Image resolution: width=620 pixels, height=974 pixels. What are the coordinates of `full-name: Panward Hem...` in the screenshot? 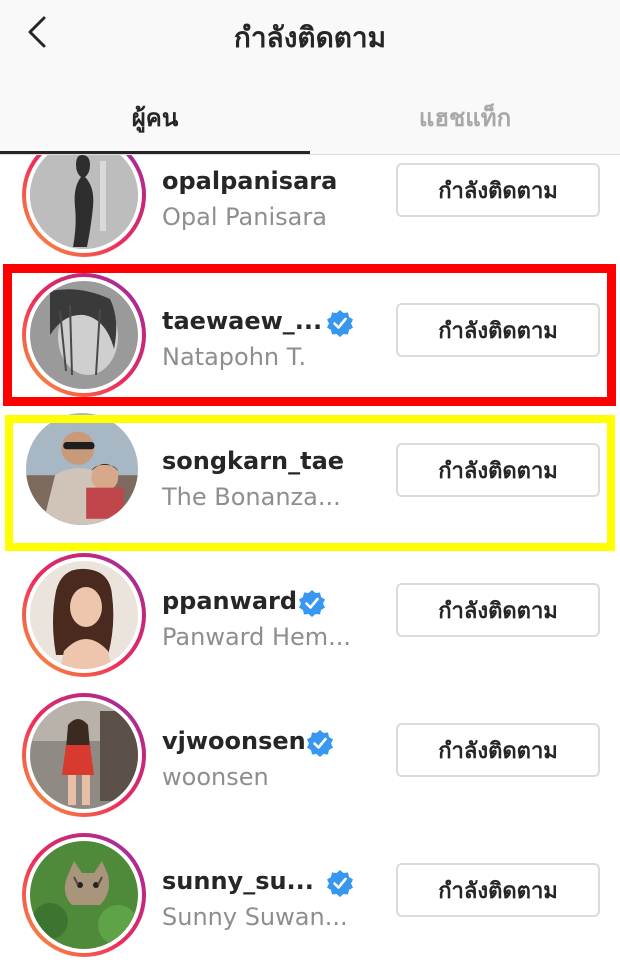 It's located at (257, 637).